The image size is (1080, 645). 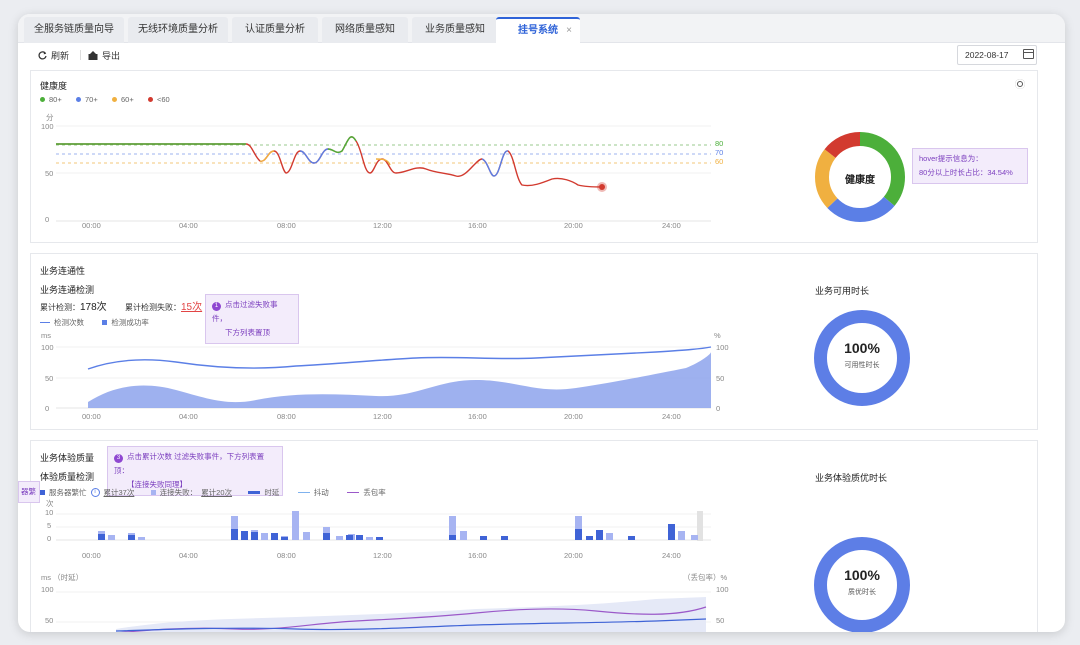 I want to click on y-unit: ms, so click(x=46, y=335).